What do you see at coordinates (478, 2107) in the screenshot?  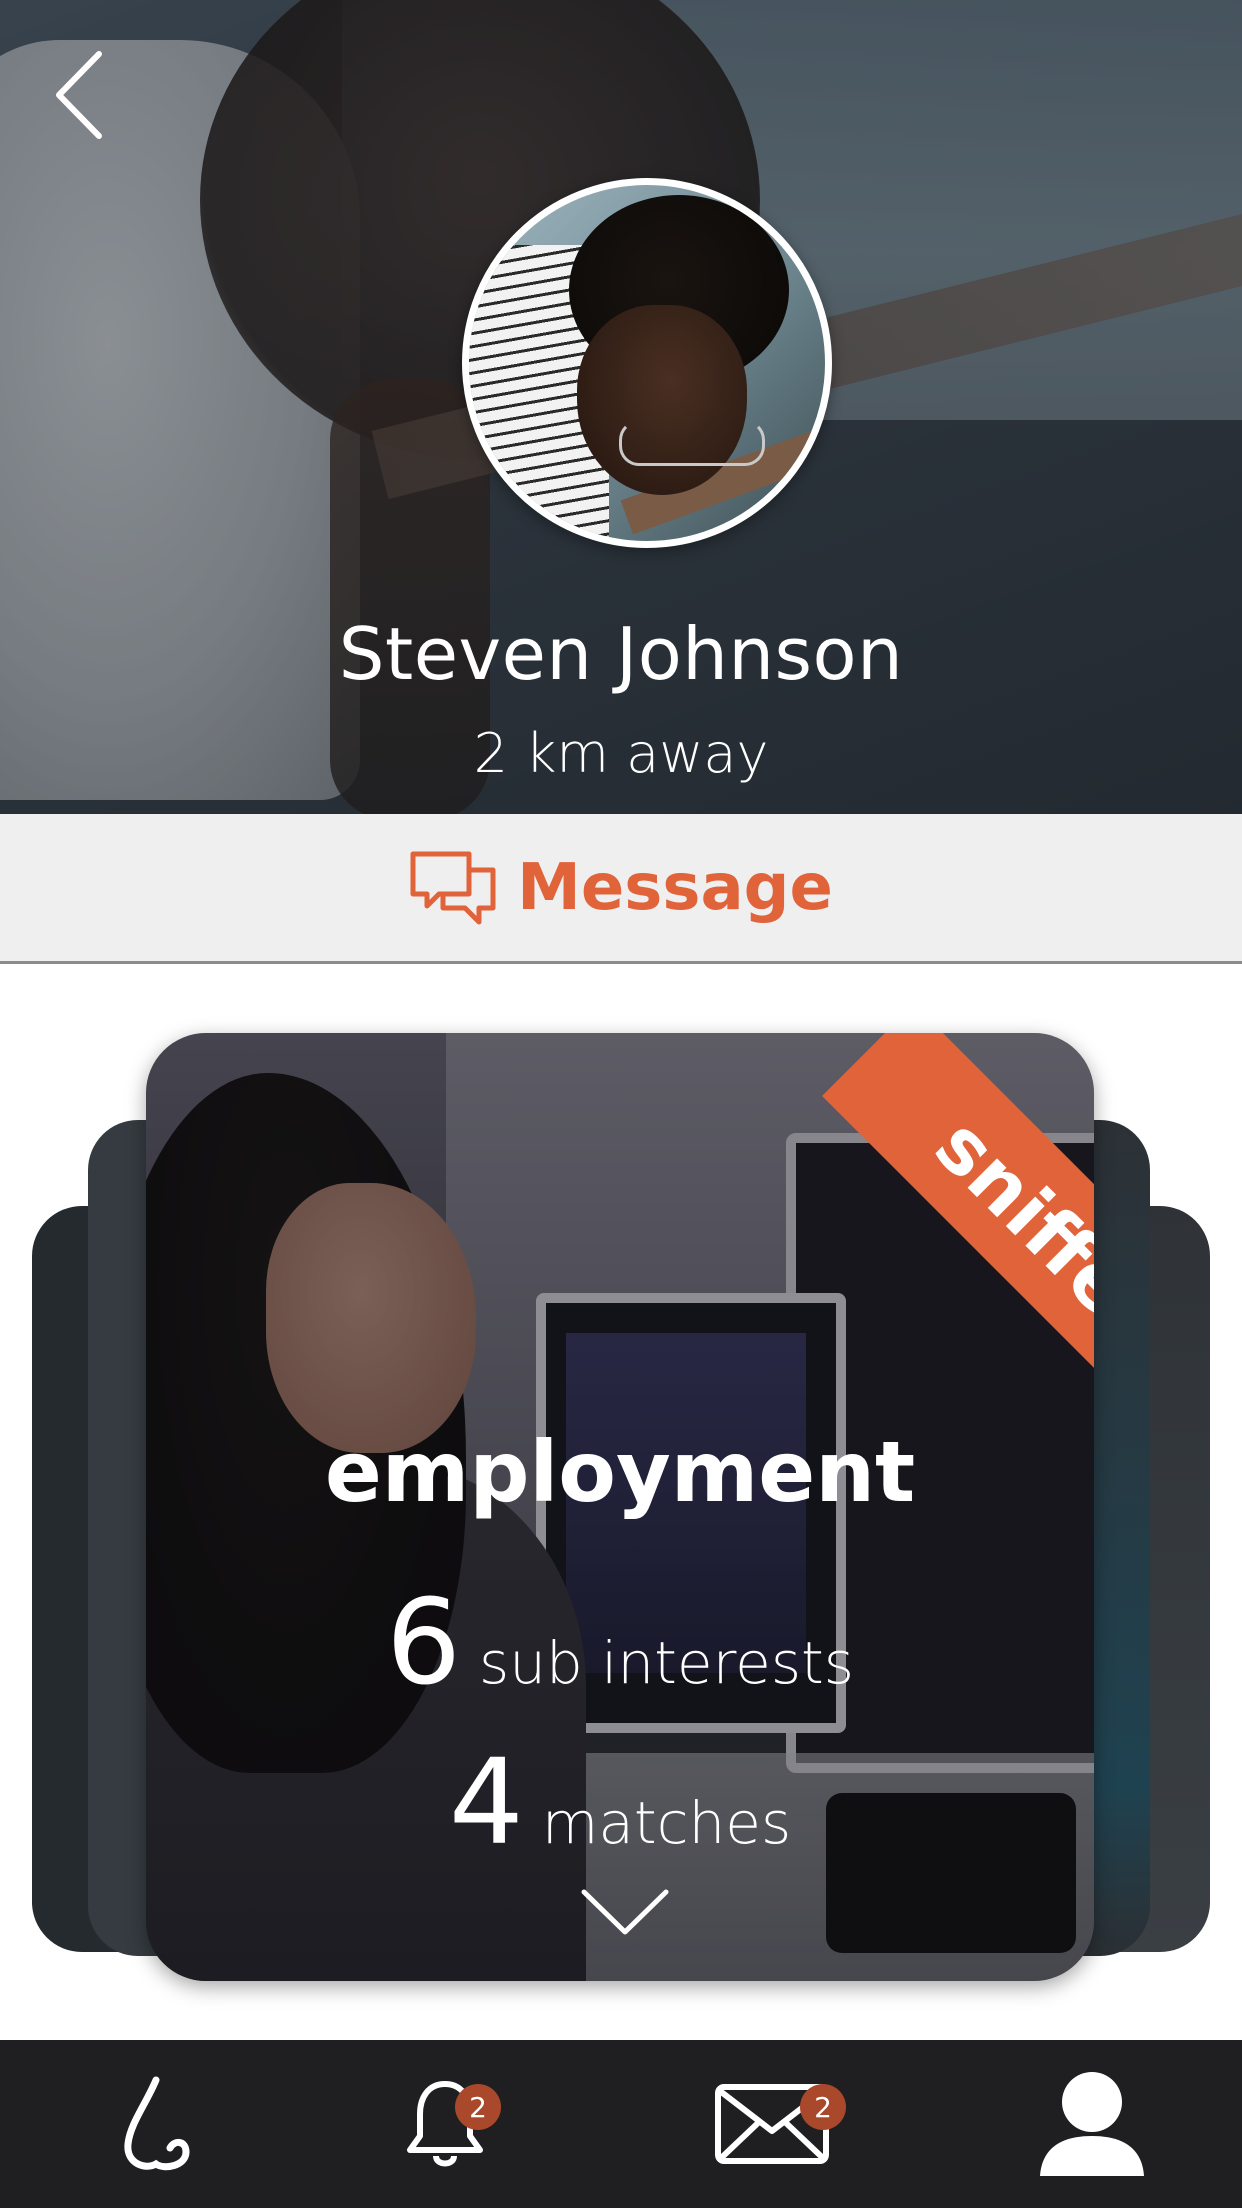 I see `notifications-badge: 2` at bounding box center [478, 2107].